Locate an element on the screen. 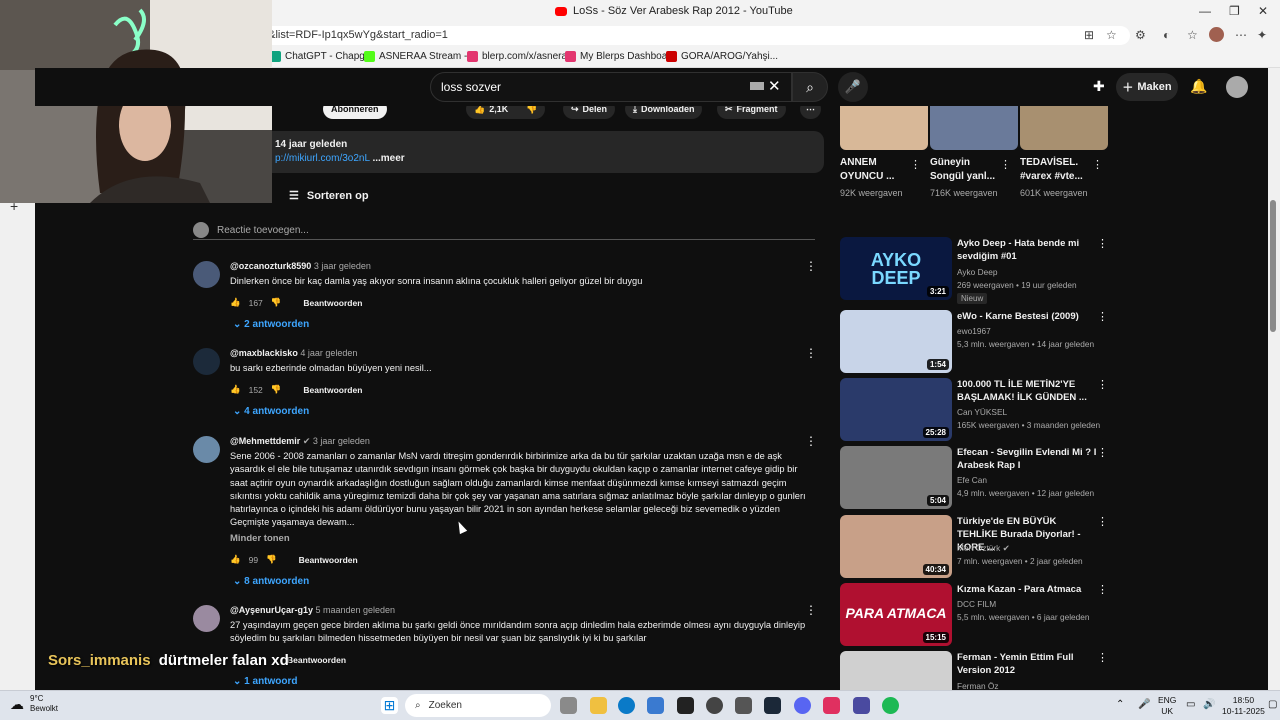  browser-menu-icon: ⋯ is located at coordinates (1241, 35).